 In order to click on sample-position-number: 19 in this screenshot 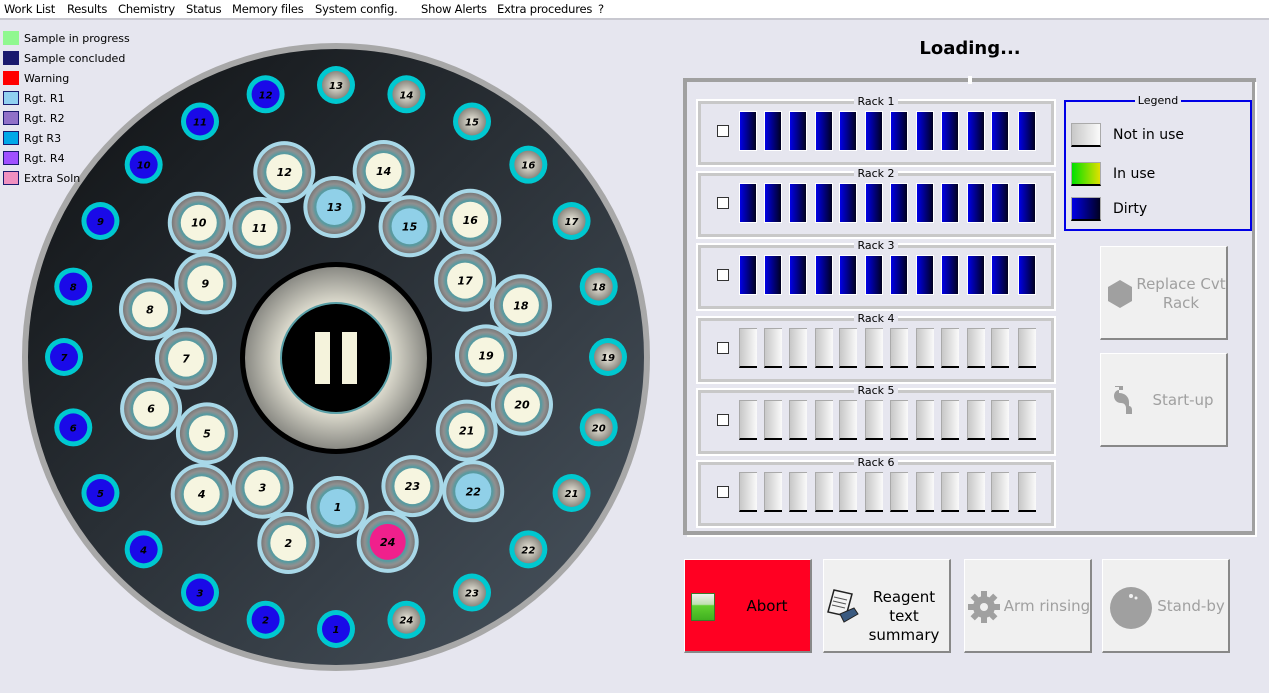, I will do `click(608, 358)`.